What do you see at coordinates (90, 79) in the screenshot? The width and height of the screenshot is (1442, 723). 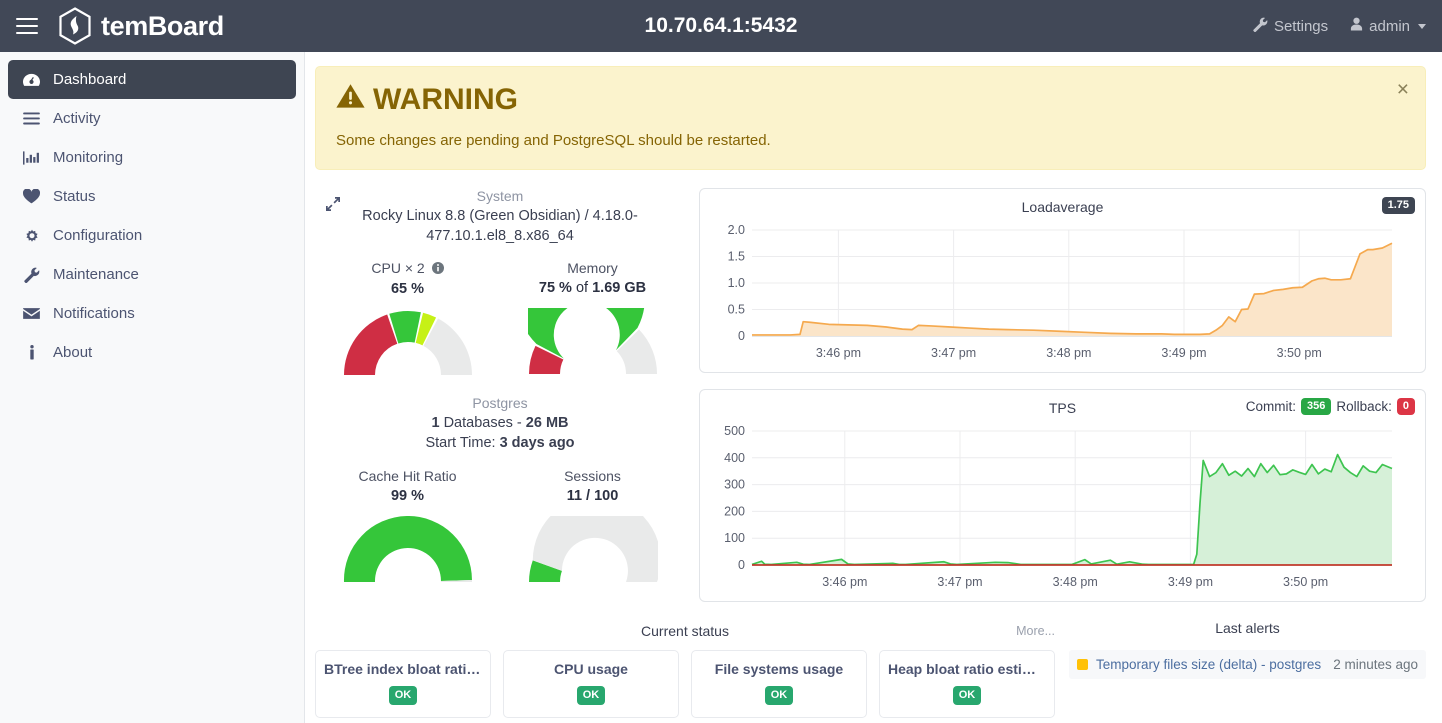 I see `sidebar-item-label: Dashboard` at bounding box center [90, 79].